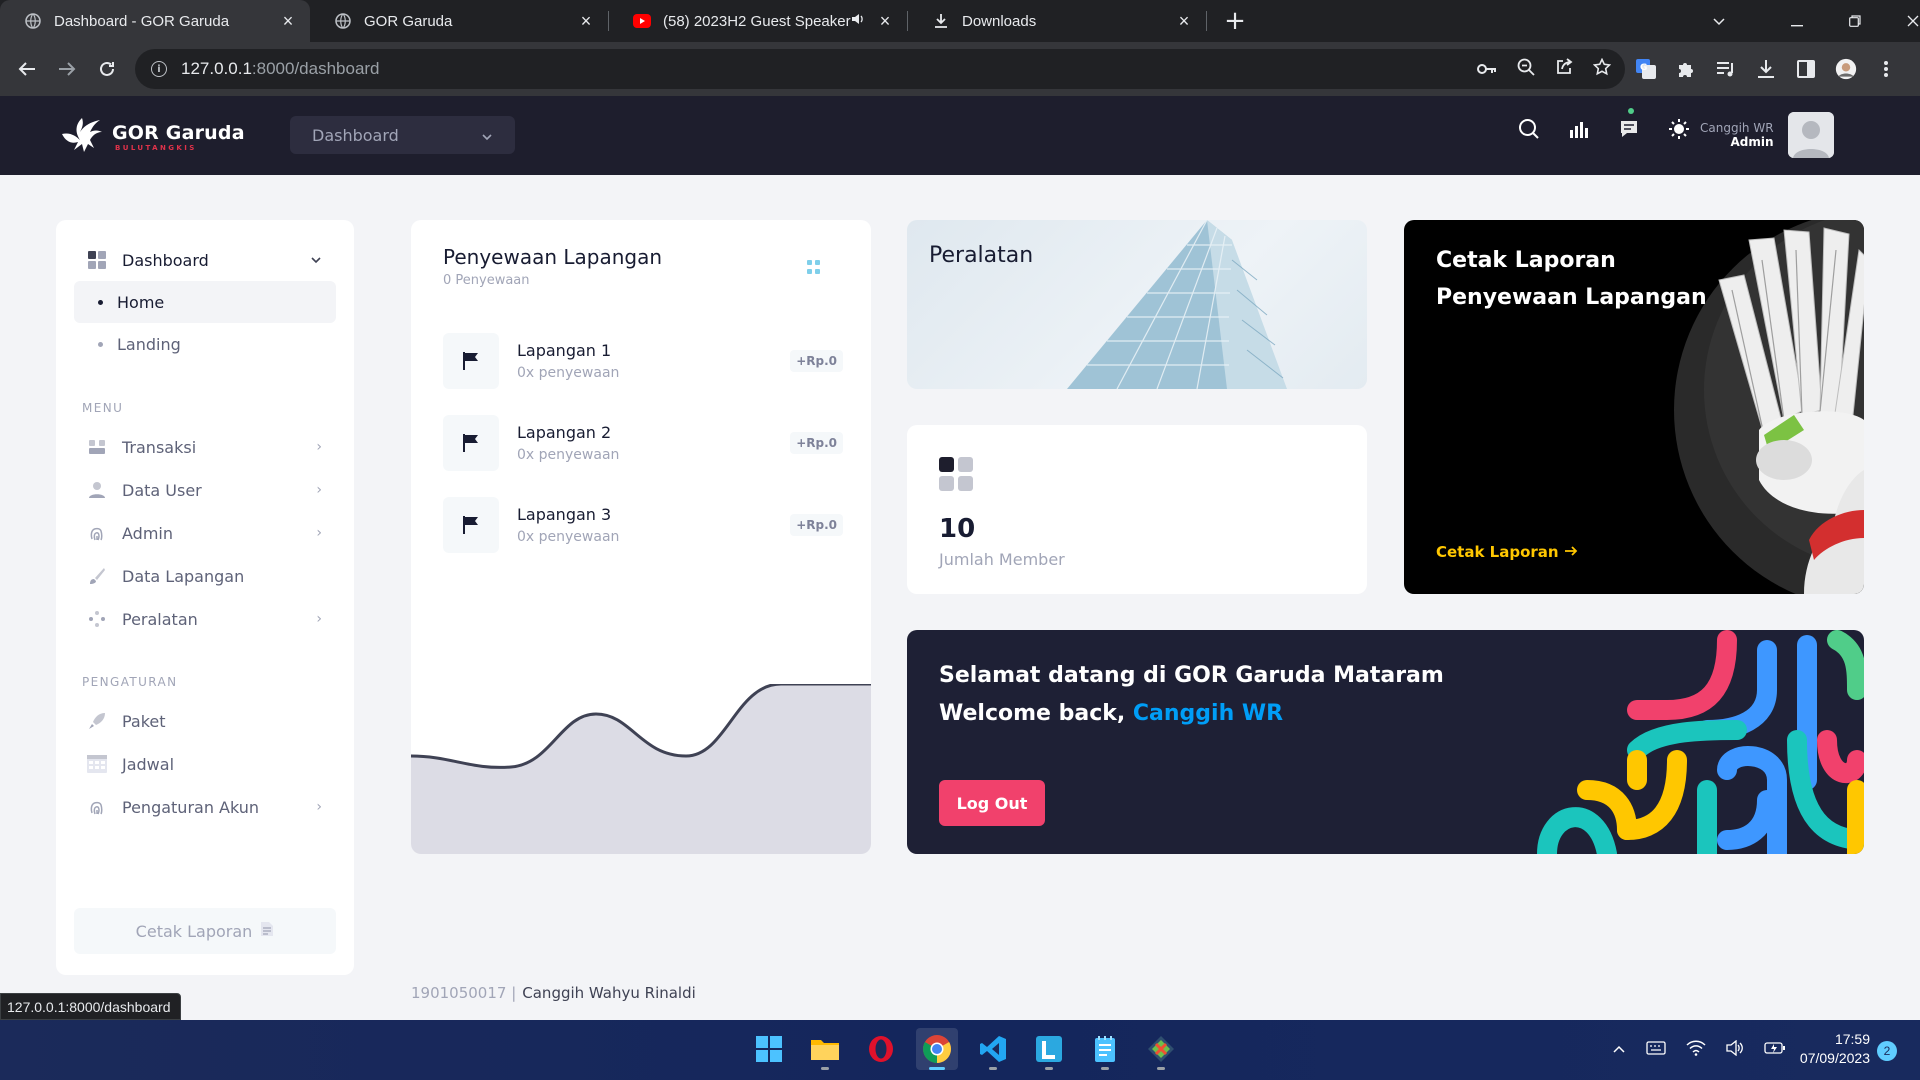 The image size is (1920, 1080). Describe the element at coordinates (267, 931) in the screenshot. I see `document-icon` at that location.